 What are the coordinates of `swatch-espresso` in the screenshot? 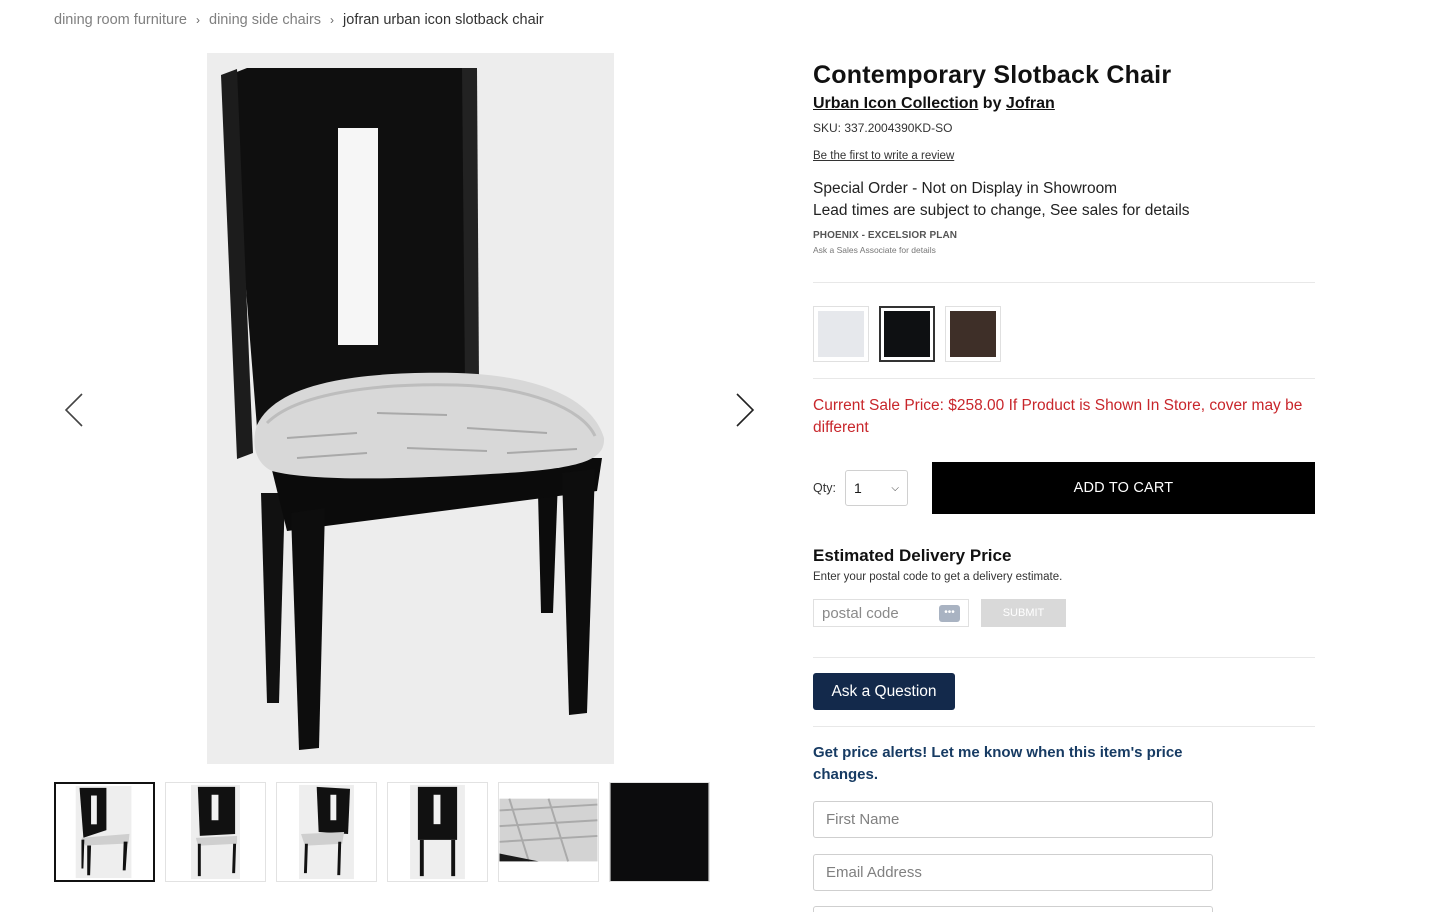 It's located at (973, 334).